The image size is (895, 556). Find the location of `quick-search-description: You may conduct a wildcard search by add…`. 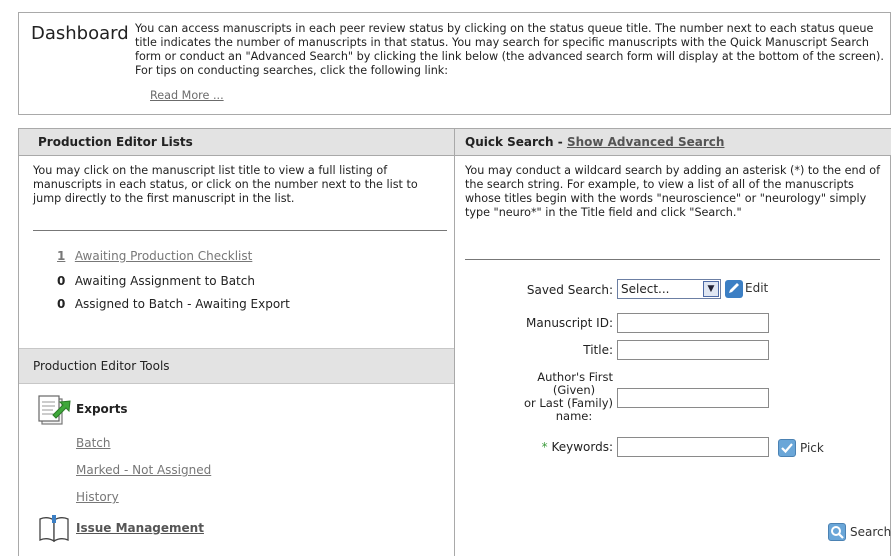

quick-search-description: You may conduct a wildcard search by add… is located at coordinates (673, 191).